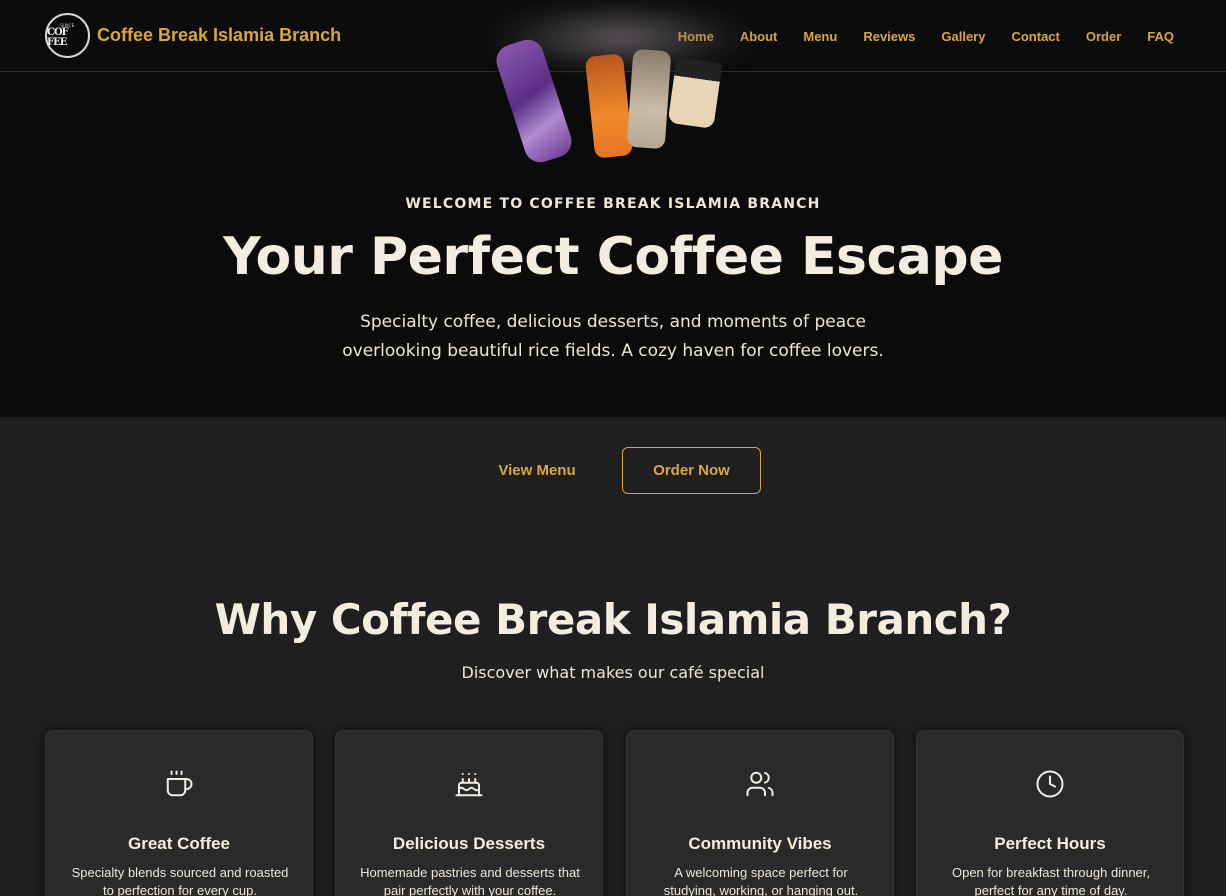  What do you see at coordinates (613, 619) in the screenshot?
I see `why-section-title: Why Coffee Break Islamia Branch?` at bounding box center [613, 619].